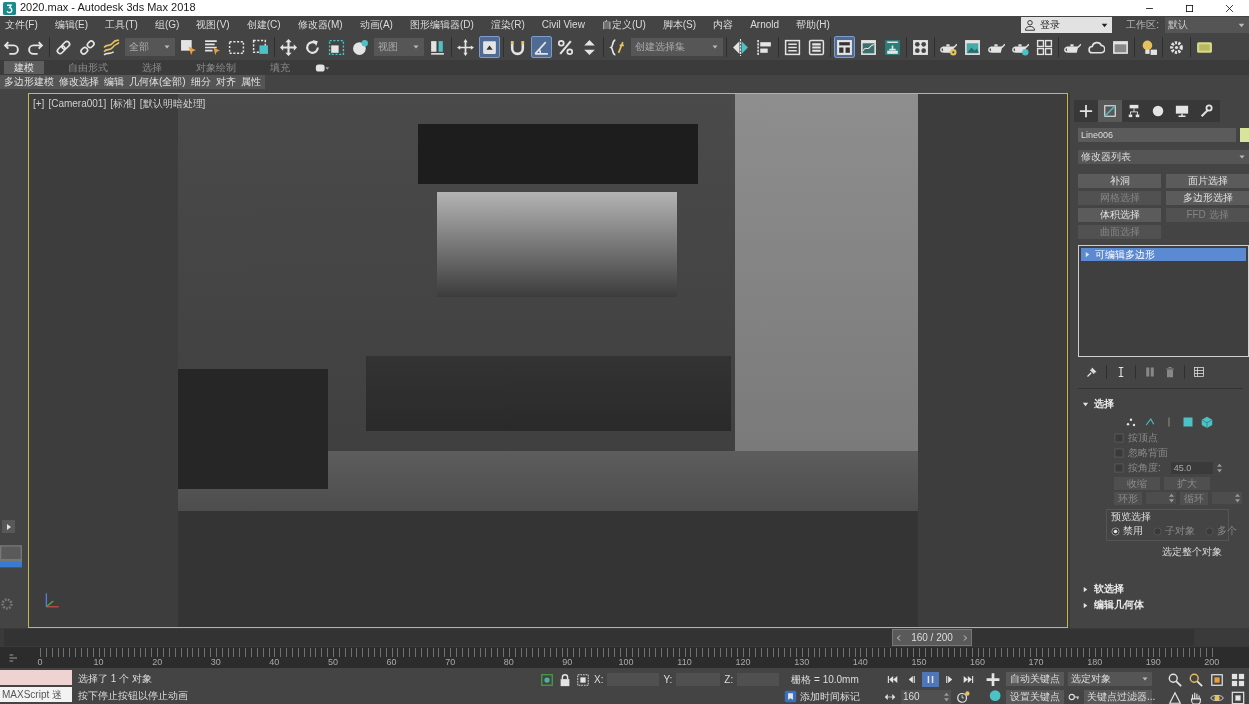 Image resolution: width=1249 pixels, height=704 pixels. What do you see at coordinates (79, 82) in the screenshot?
I see `ribbon-panel-title: 修改选择` at bounding box center [79, 82].